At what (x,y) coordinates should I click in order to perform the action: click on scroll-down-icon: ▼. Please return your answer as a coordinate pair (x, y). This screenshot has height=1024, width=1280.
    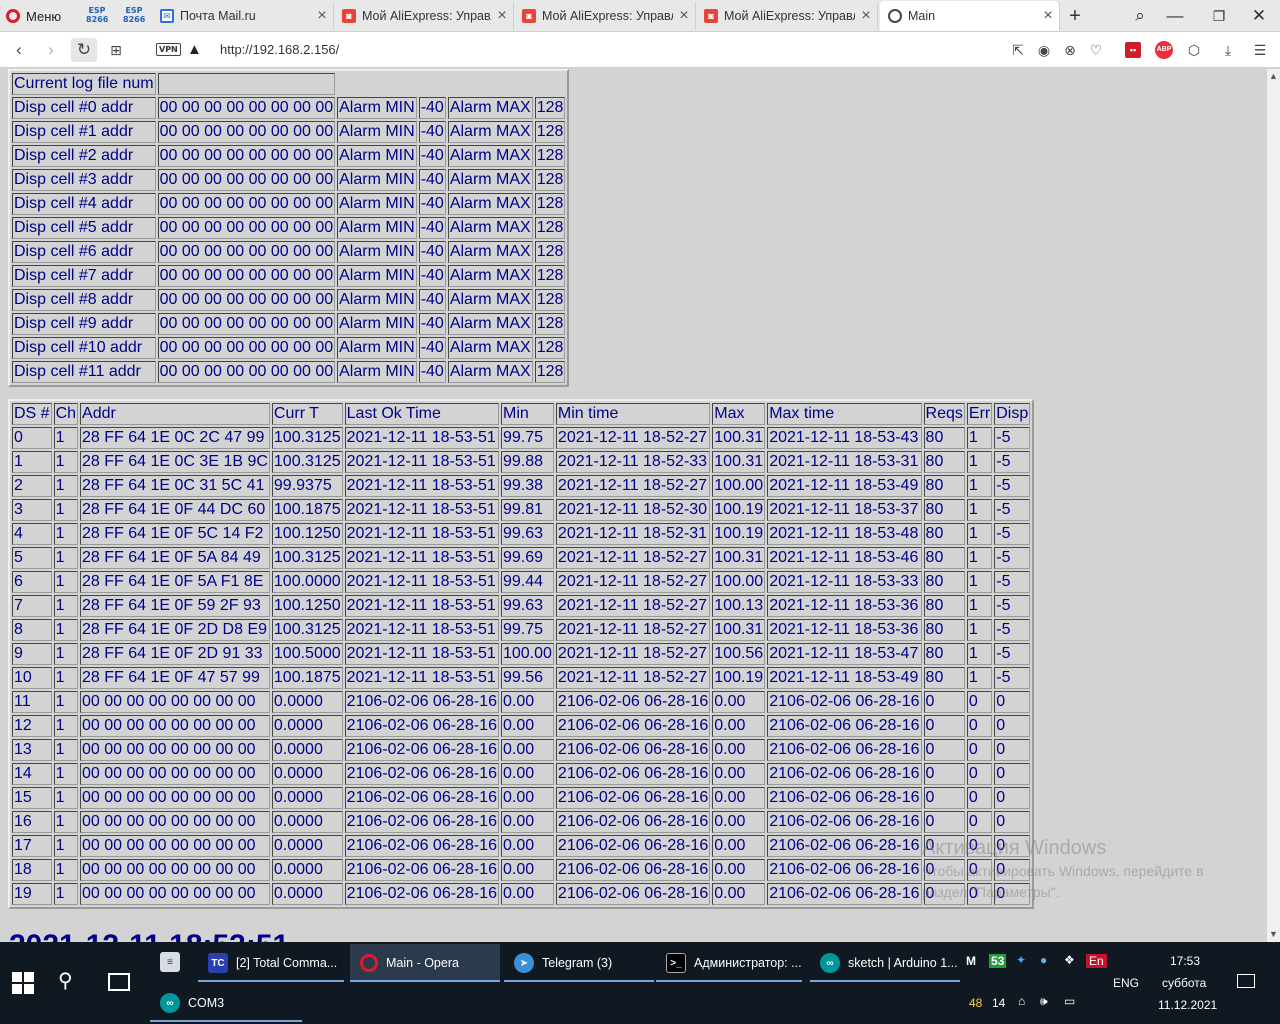
    Looking at the image, I should click on (1273, 934).